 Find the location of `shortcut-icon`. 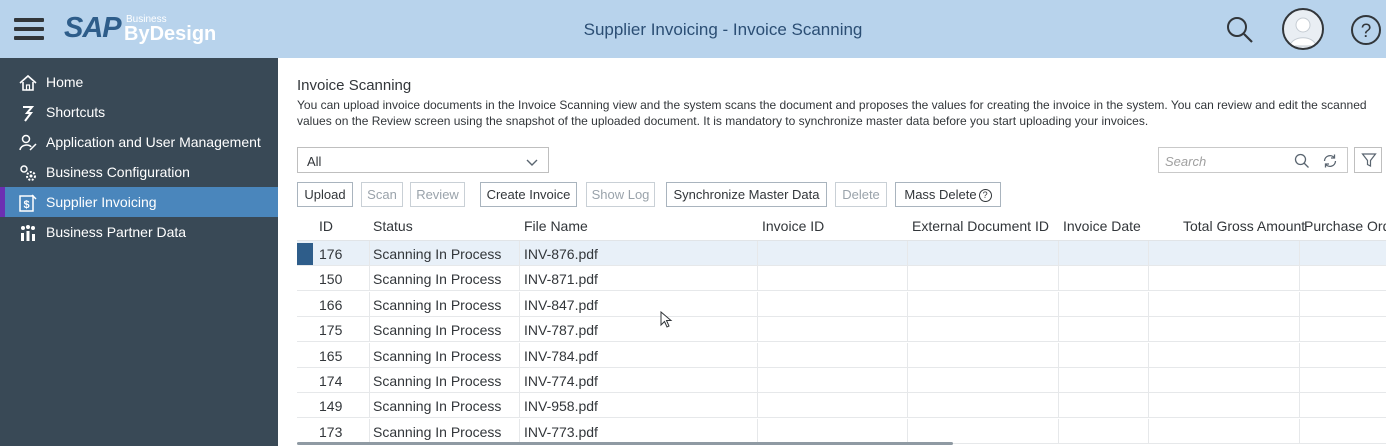

shortcut-icon is located at coordinates (28, 113).